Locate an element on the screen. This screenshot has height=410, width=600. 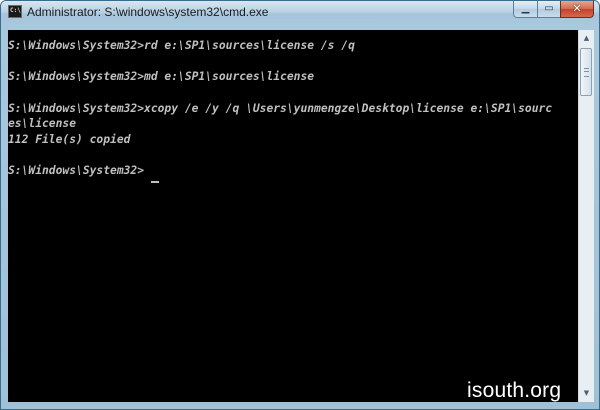
close-icon: ✕ is located at coordinates (577, 8).